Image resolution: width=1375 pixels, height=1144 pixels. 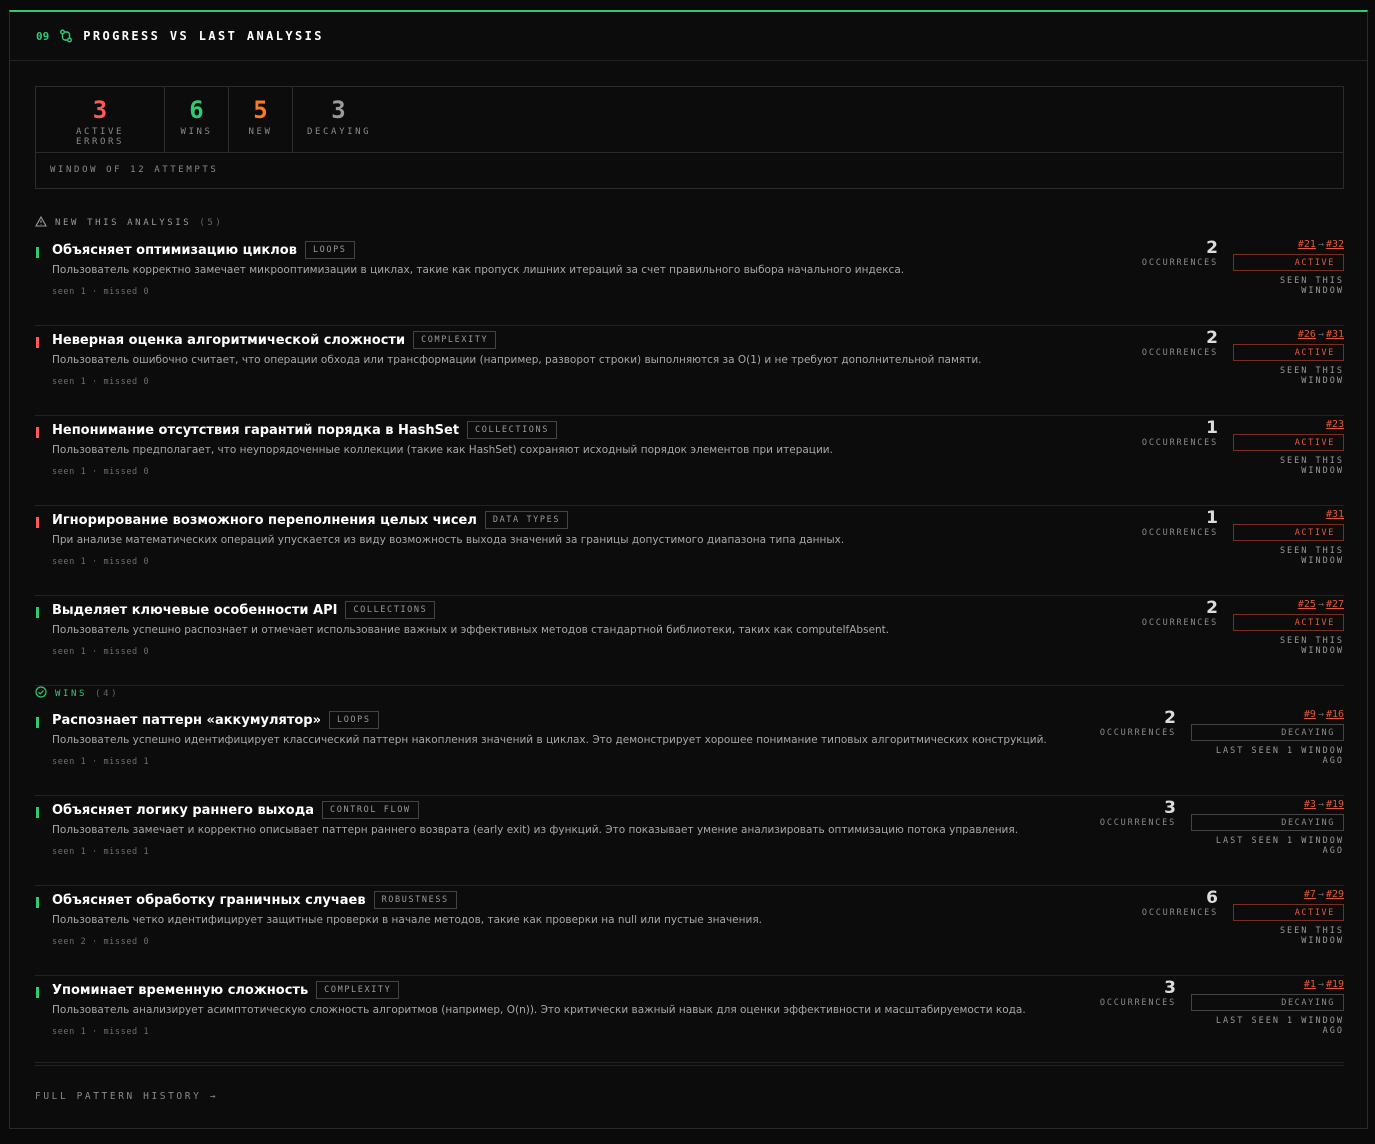 What do you see at coordinates (100, 110) in the screenshot?
I see `stat-value: 3` at bounding box center [100, 110].